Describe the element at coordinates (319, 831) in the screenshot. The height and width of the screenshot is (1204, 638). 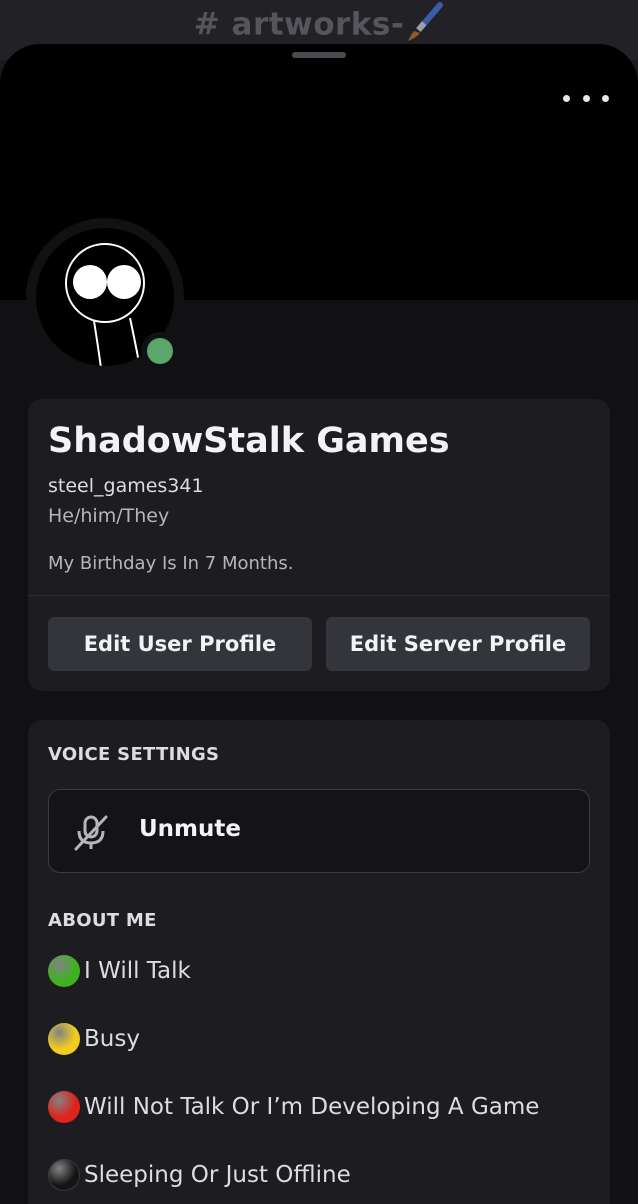
I see `unmute-button: Unmute` at that location.